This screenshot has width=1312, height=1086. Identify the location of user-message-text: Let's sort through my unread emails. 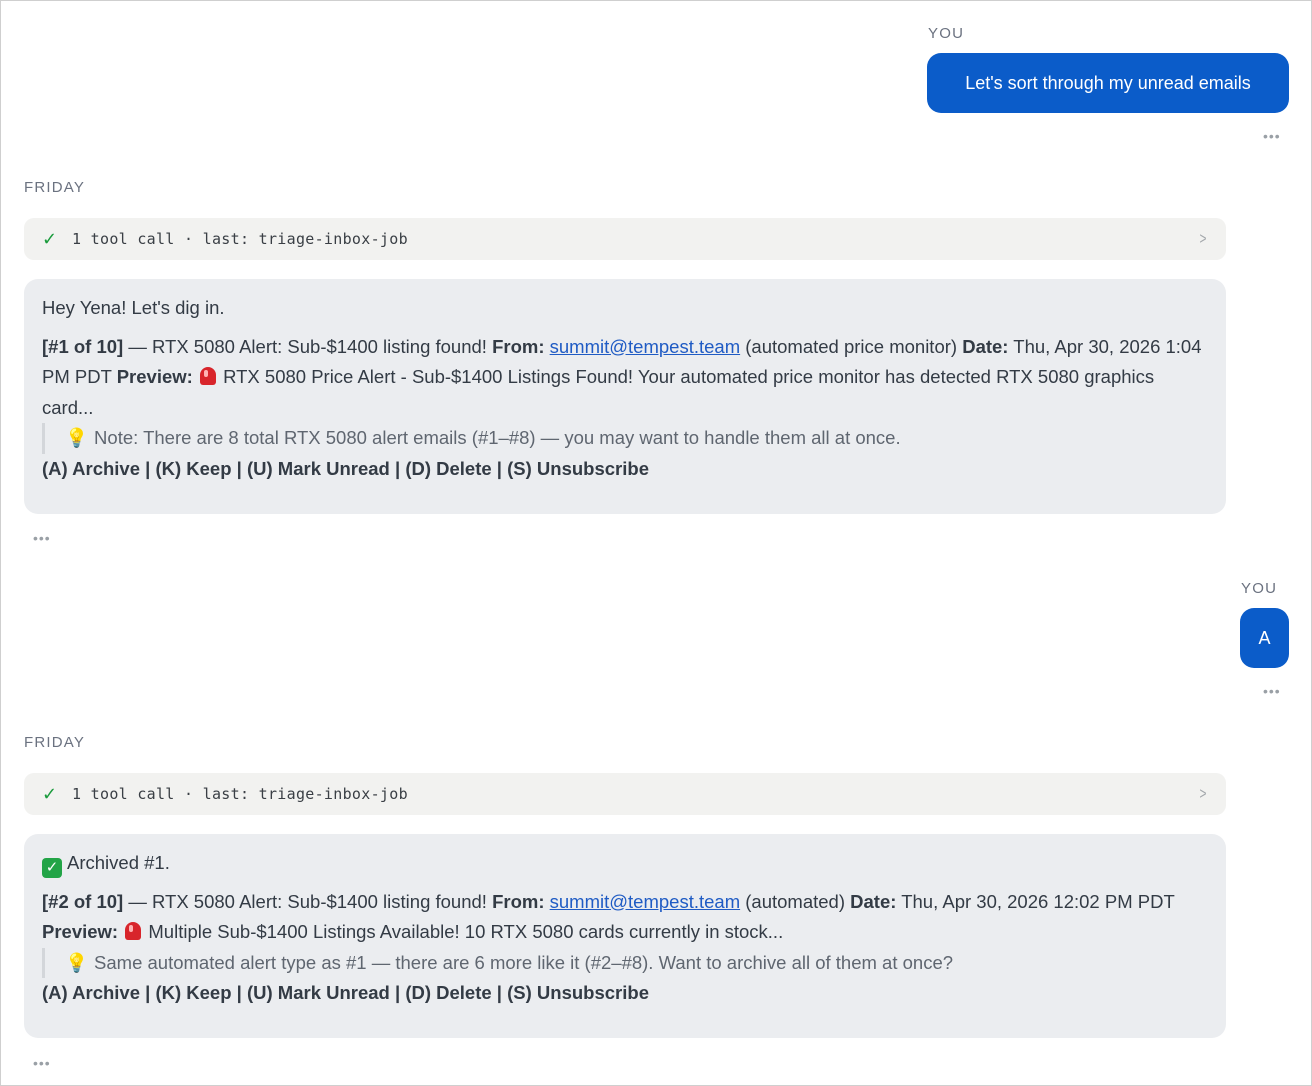
(1108, 82).